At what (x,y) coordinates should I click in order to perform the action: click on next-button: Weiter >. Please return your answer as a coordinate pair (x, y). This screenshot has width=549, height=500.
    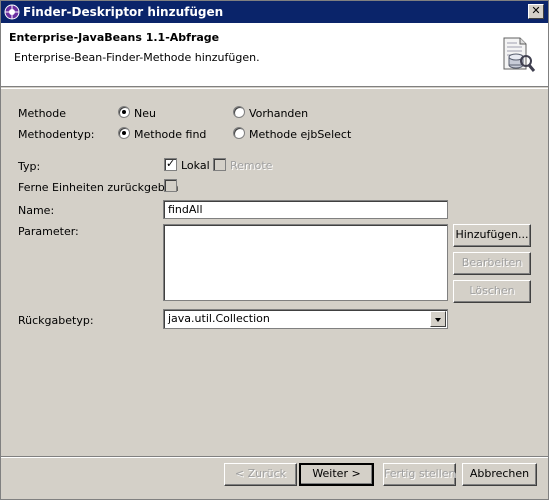
    Looking at the image, I should click on (336, 474).